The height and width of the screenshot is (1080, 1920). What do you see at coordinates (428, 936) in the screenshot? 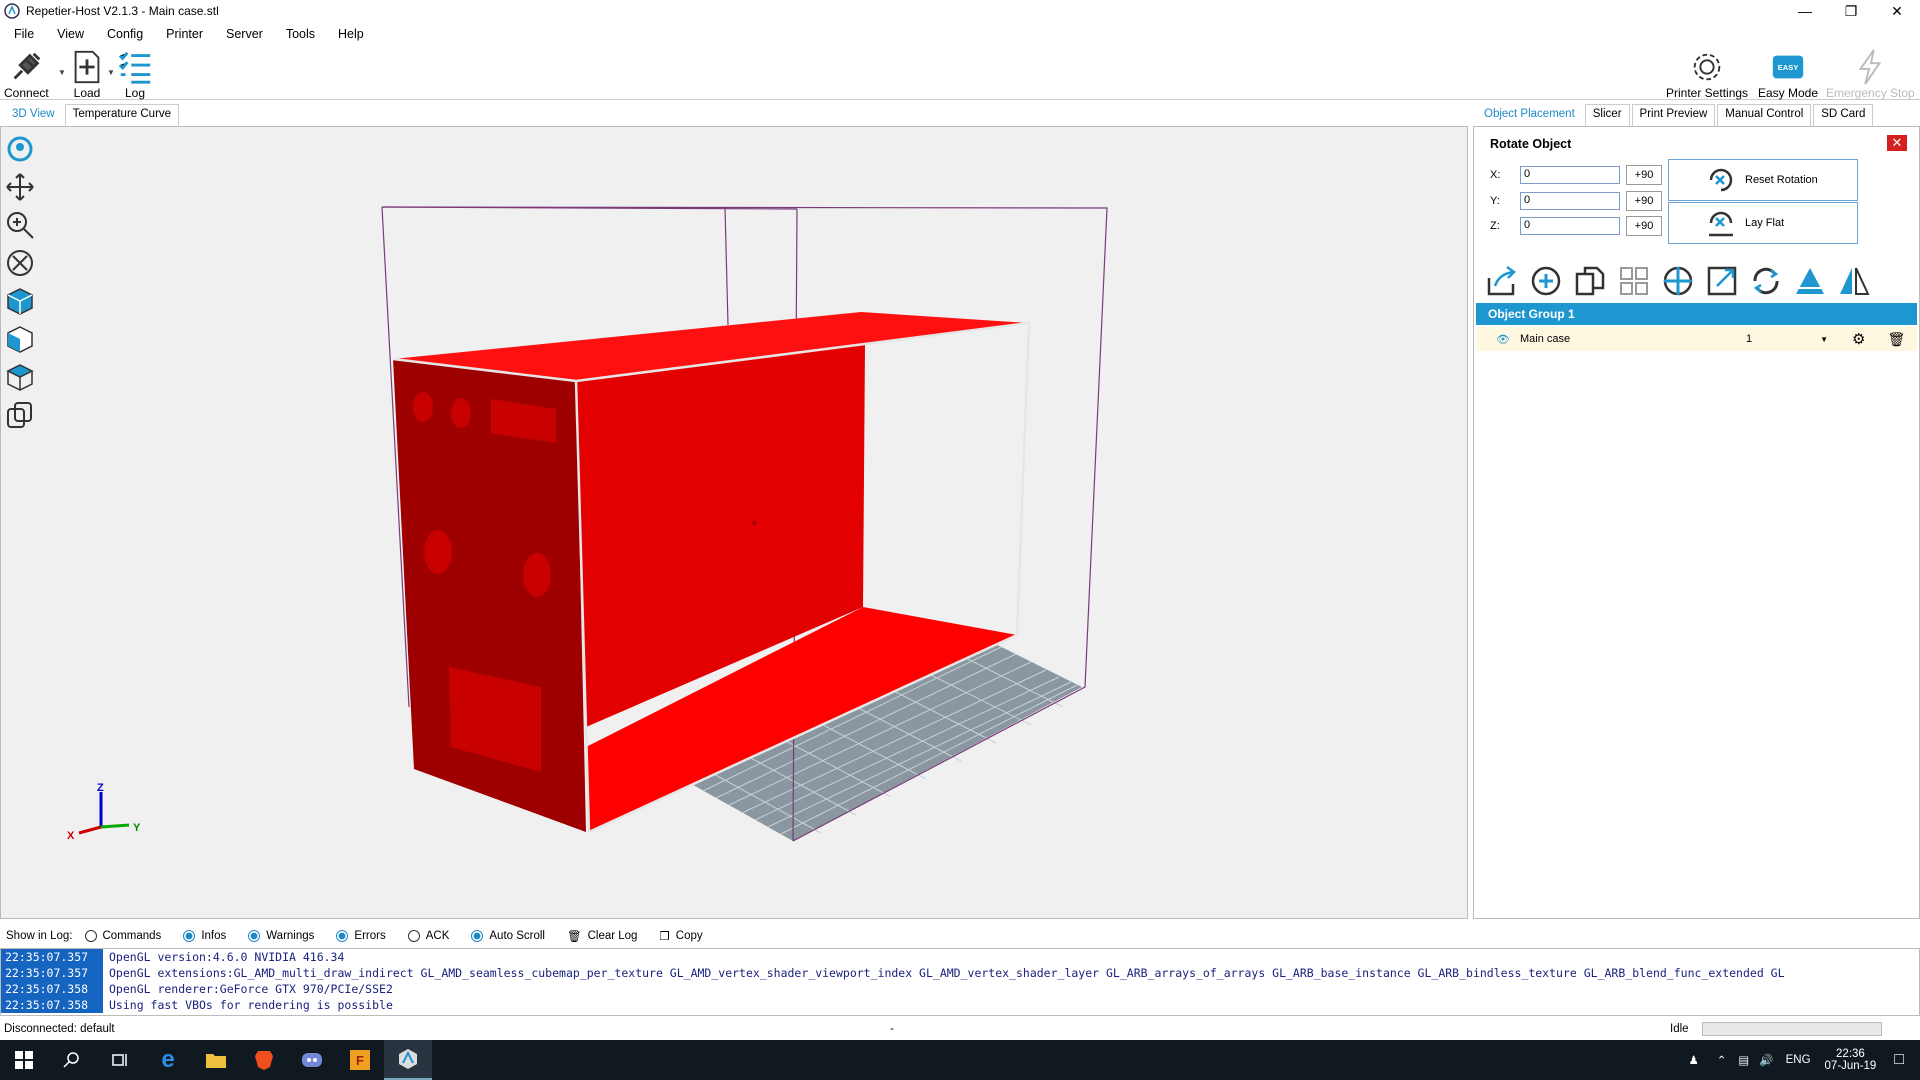
I see `filter-ack: ACK` at bounding box center [428, 936].